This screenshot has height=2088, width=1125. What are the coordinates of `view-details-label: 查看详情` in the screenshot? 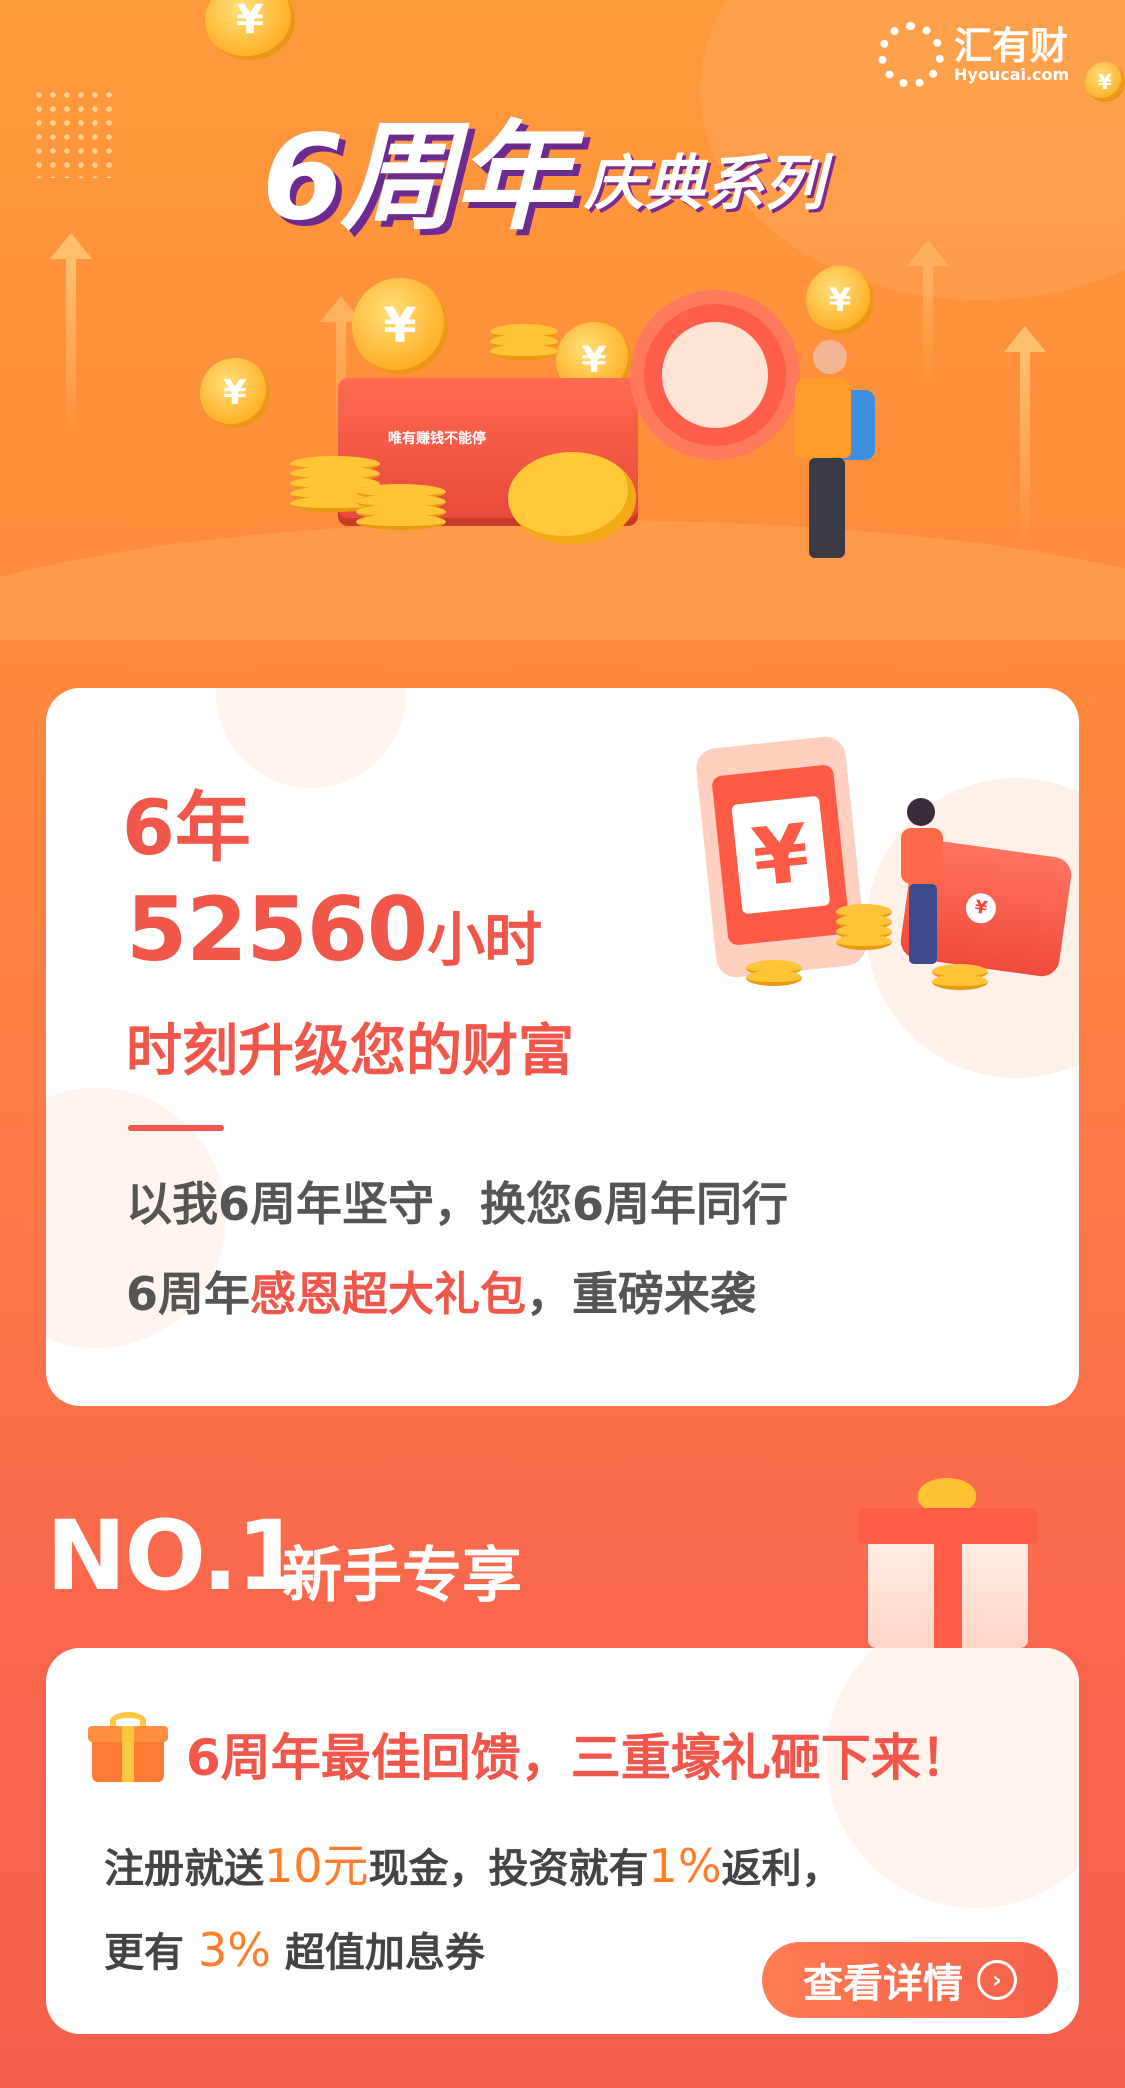 It's located at (883, 1984).